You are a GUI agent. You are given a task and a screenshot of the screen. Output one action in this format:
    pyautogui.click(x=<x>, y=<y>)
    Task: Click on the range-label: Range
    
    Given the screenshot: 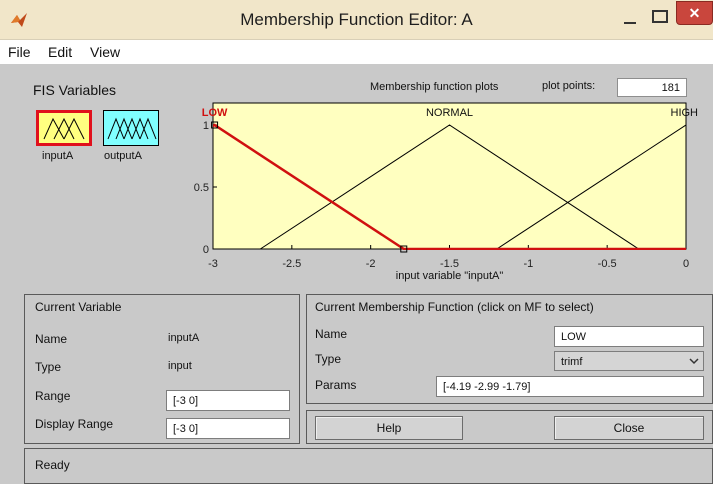 What is the action you would take?
    pyautogui.click(x=53, y=396)
    